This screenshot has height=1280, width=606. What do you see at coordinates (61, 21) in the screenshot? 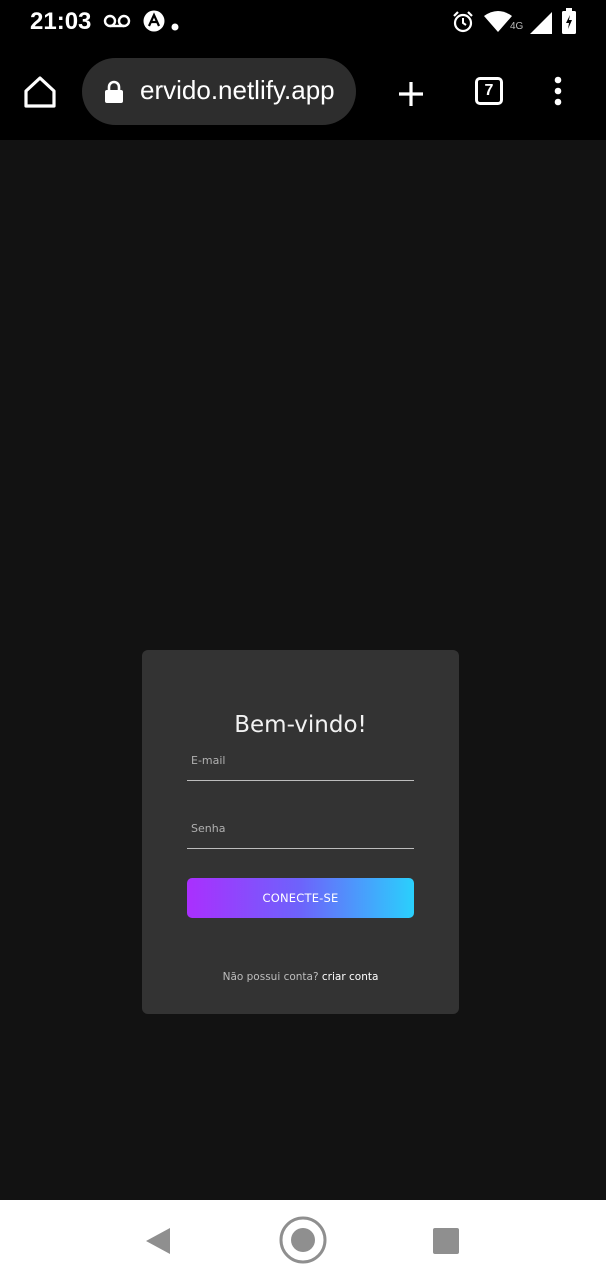
I see `status-time: 21:03` at bounding box center [61, 21].